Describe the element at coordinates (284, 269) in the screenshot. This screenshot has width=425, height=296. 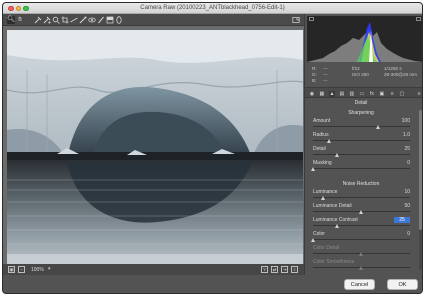
I see `copy-settings-icon: ⇥` at that location.